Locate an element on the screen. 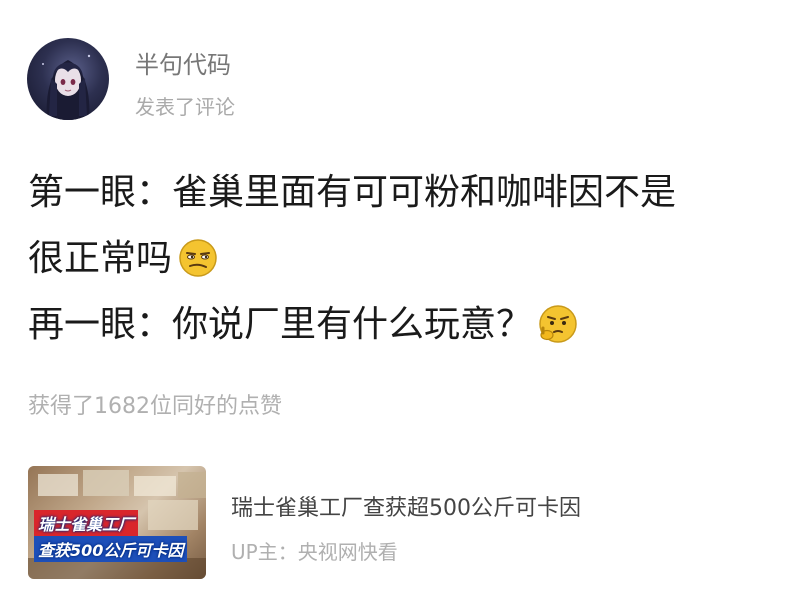  thinking-emoji-icon is located at coordinates (558, 324).